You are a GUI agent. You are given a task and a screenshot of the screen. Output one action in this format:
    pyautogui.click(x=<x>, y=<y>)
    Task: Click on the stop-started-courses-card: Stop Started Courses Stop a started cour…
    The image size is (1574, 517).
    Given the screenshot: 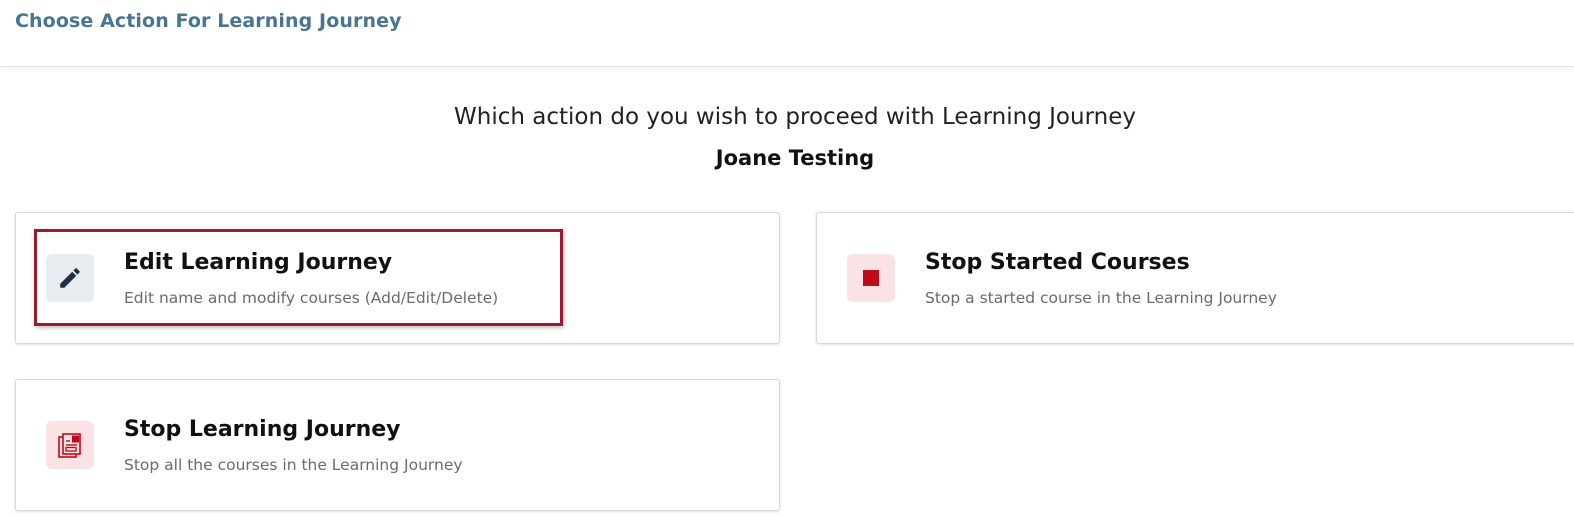 What is the action you would take?
    pyautogui.click(x=1195, y=278)
    